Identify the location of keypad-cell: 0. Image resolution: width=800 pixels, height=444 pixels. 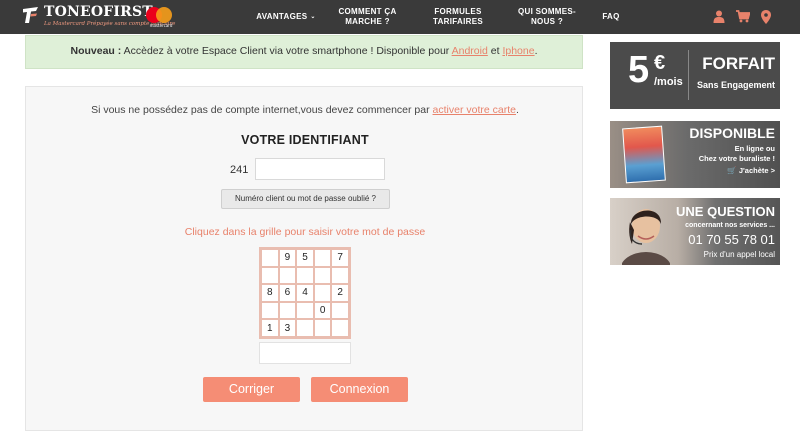
(322, 310).